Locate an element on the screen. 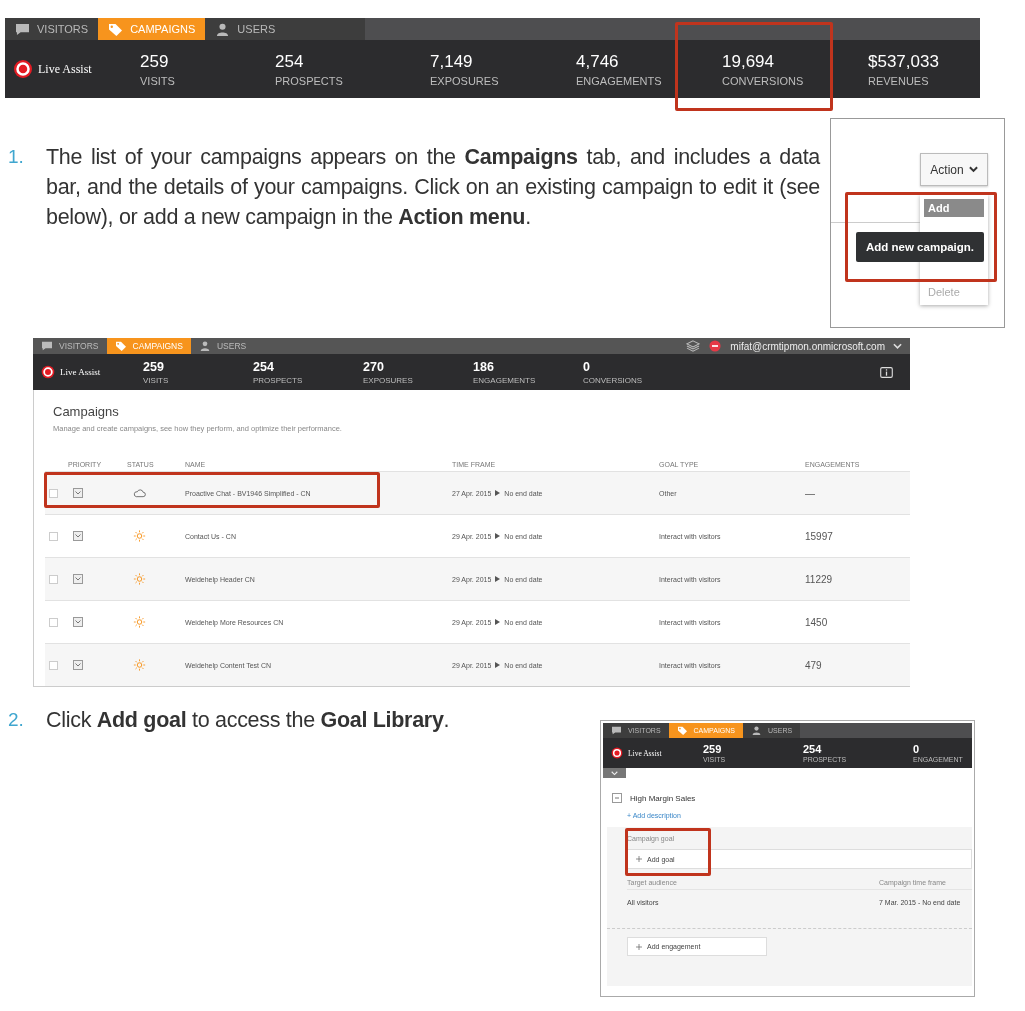 This screenshot has width=1025, height=1011. minus-circle-icon is located at coordinates (715, 346).